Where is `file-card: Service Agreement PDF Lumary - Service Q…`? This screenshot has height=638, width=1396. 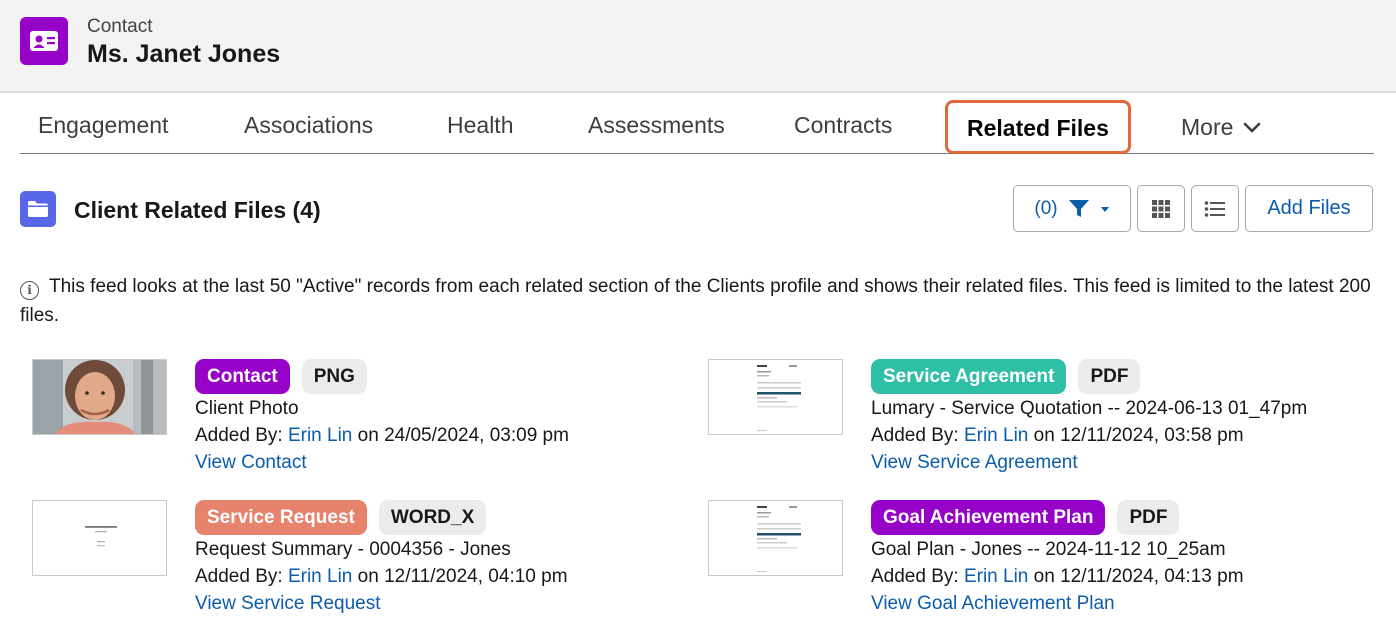
file-card: Service Agreement PDF Lumary - Service Q… is located at coordinates (1038, 419).